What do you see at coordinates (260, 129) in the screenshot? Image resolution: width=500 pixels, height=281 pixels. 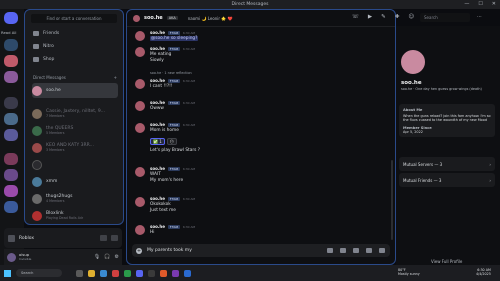 I see `message: soo.he ✝MLB 6:30 AM Mom is home` at bounding box center [260, 129].